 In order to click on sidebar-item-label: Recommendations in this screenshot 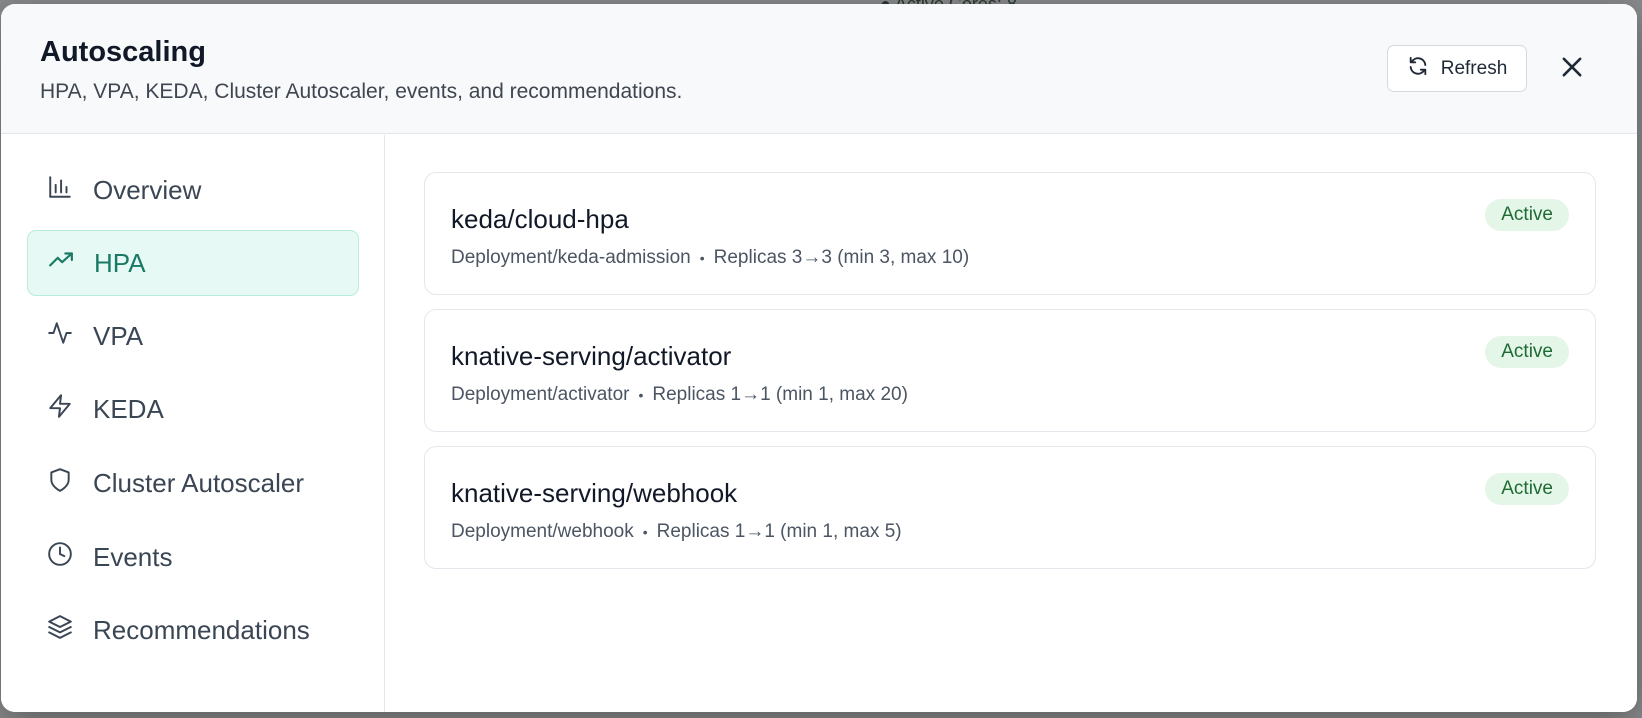, I will do `click(201, 629)`.